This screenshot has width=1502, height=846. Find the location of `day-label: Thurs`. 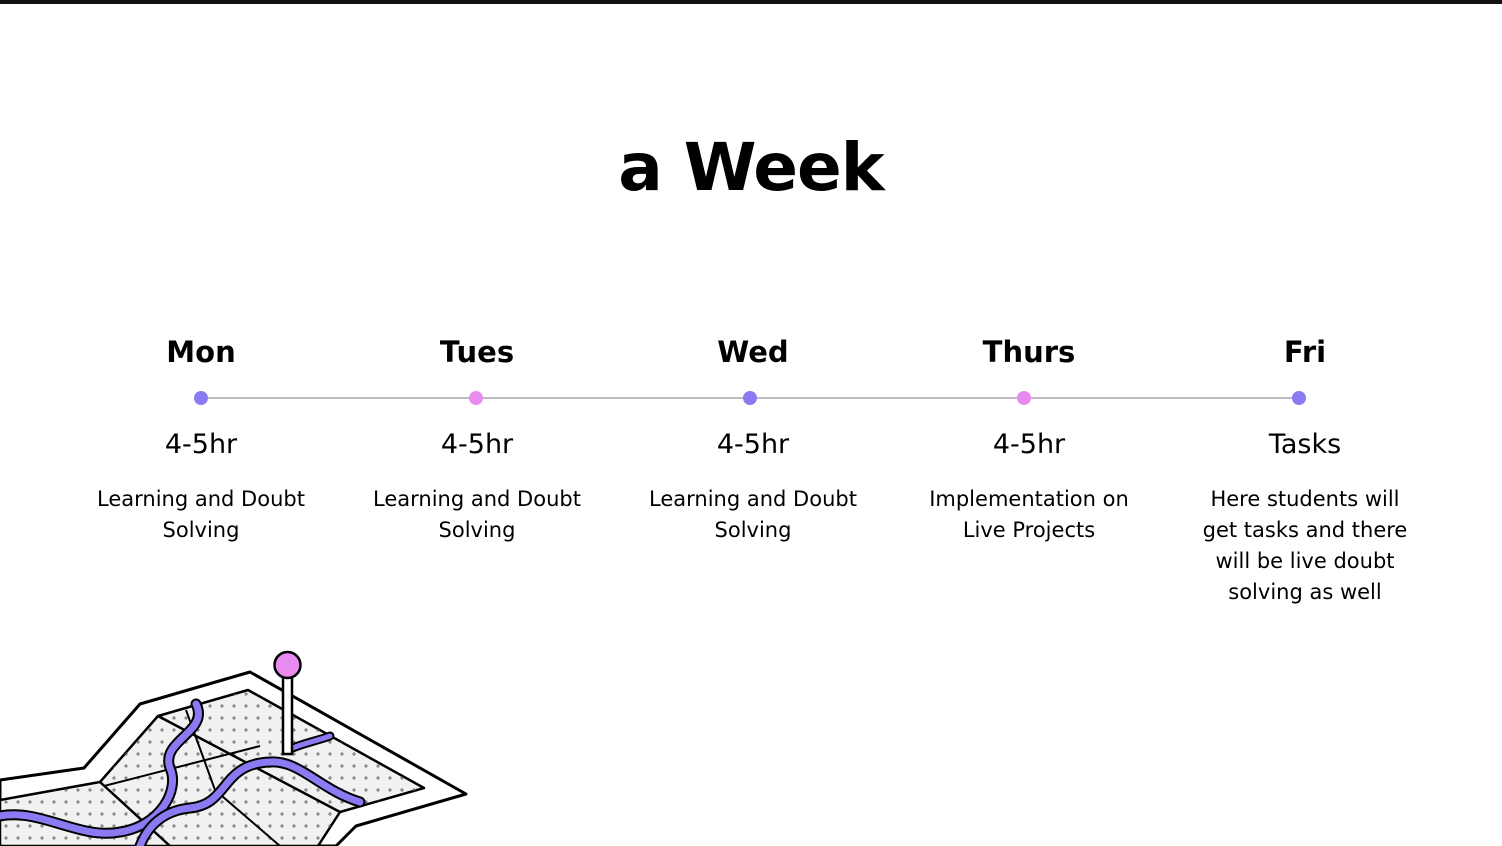

day-label: Thurs is located at coordinates (1029, 352).